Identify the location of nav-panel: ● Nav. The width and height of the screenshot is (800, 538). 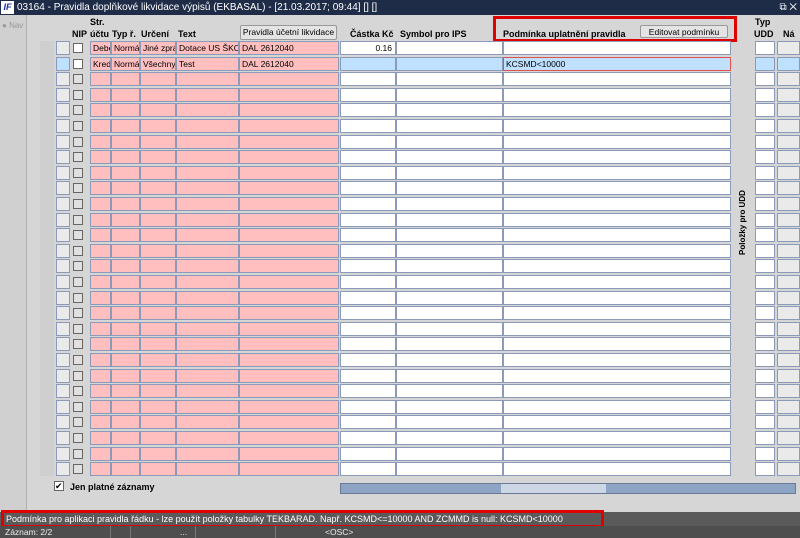
(13, 262).